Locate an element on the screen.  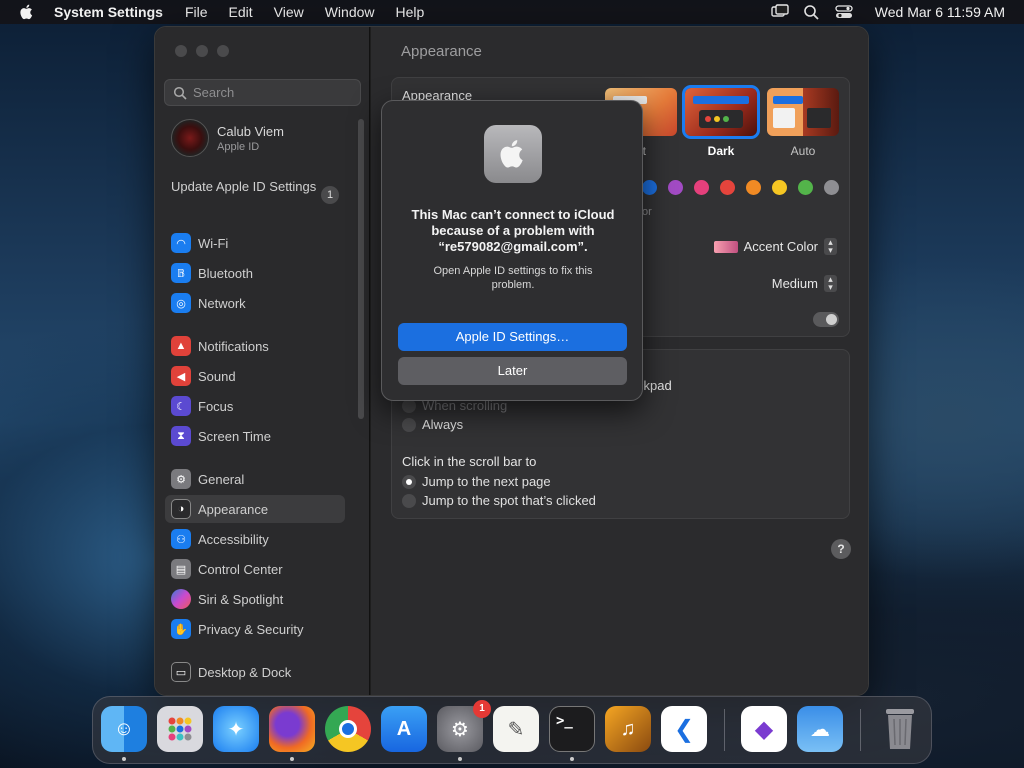
radio-label: Jump to the next page is located at coordinates (486, 481).